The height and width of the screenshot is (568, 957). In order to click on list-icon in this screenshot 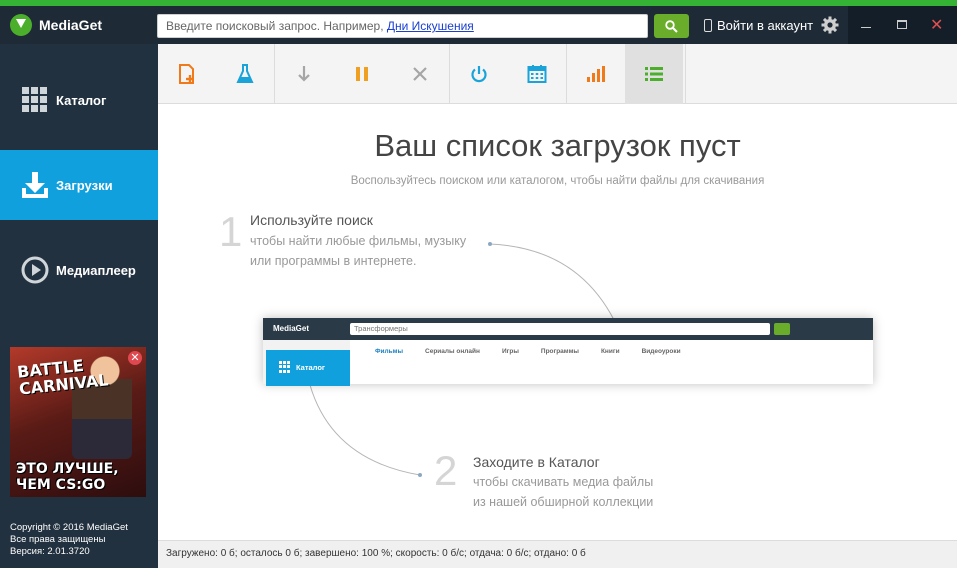, I will do `click(654, 74)`.